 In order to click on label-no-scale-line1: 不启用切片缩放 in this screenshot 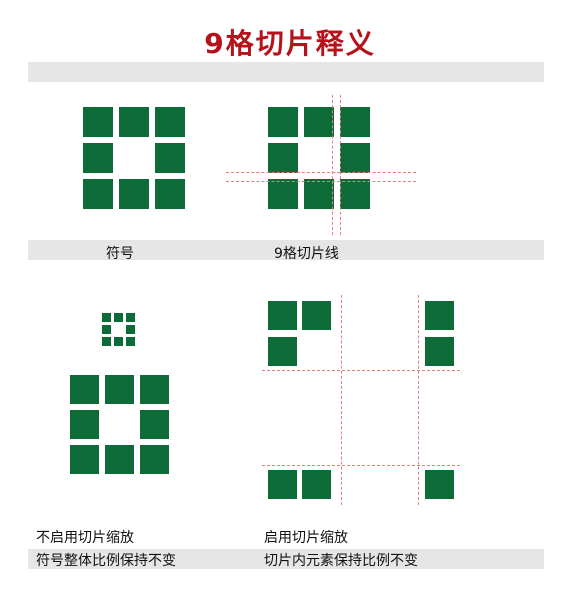, I will do `click(85, 538)`.